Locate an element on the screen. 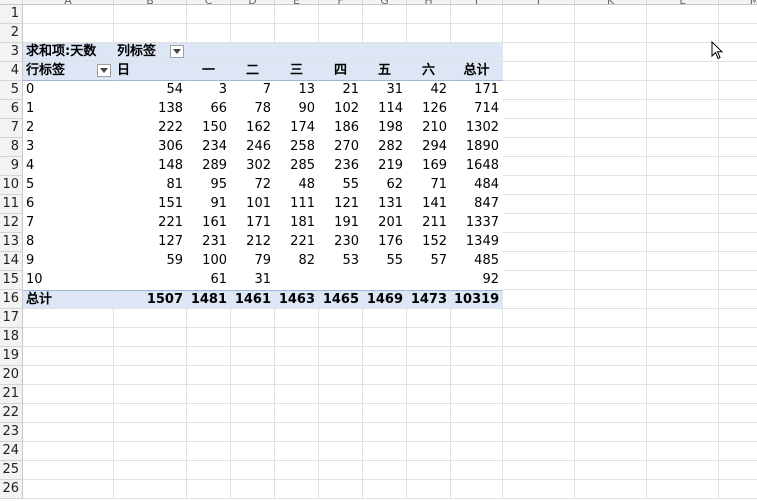 Image resolution: width=757 pixels, height=501 pixels. pivot-value: 1337 is located at coordinates (477, 223).